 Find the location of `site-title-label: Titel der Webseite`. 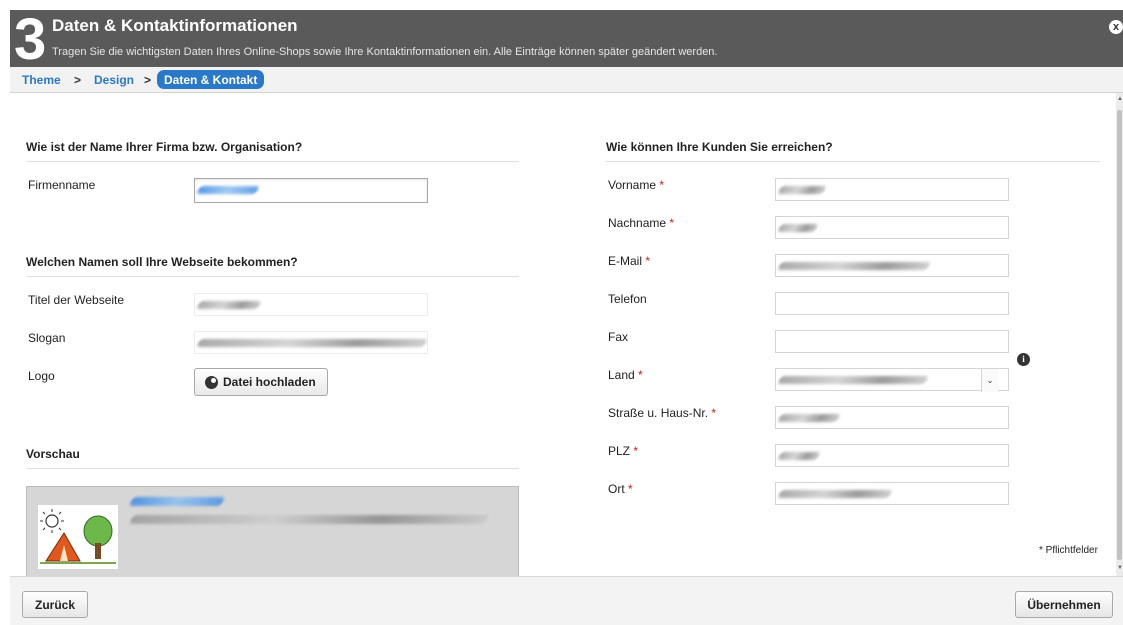

site-title-label: Titel der Webseite is located at coordinates (76, 300).